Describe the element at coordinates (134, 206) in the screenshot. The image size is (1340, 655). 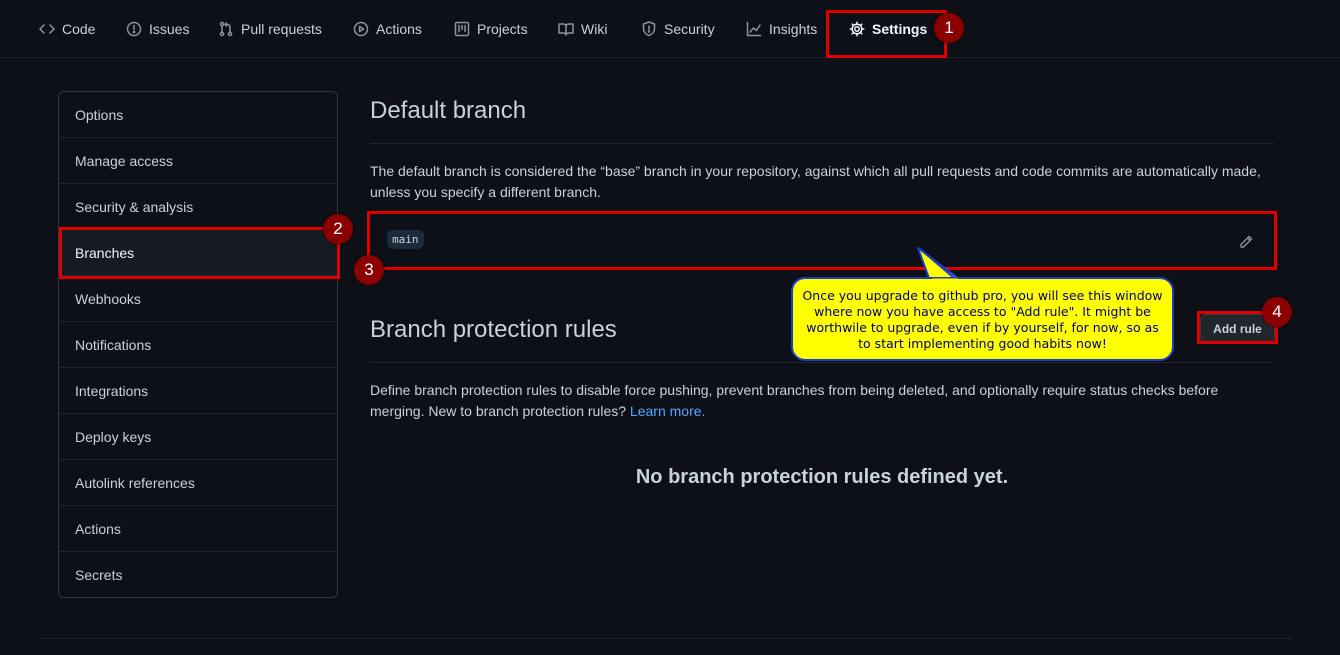
I see `sidebar-item-label: Security & analysis` at that location.